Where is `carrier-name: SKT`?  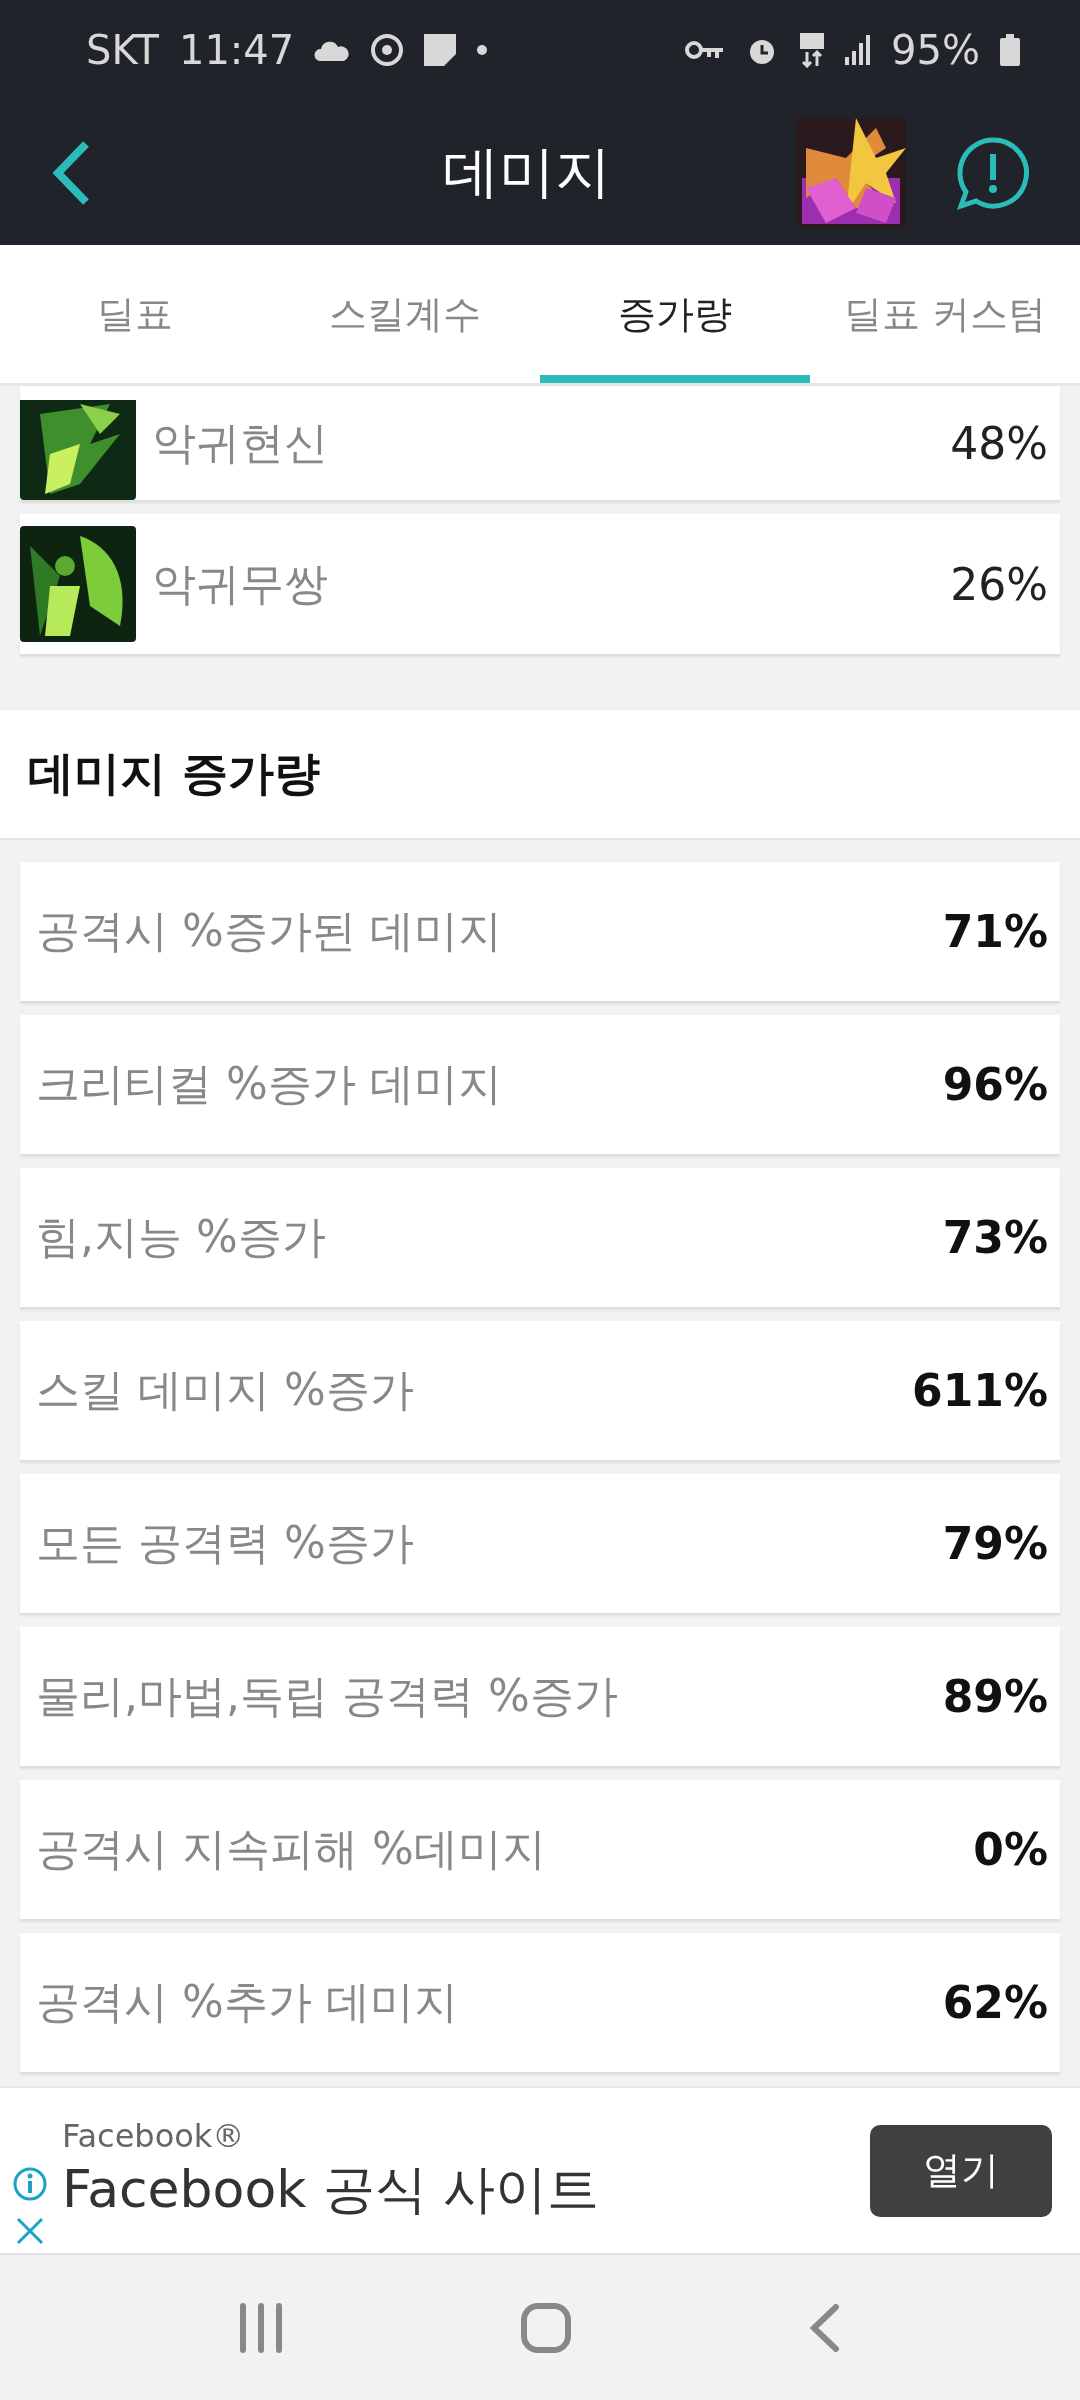
carrier-name: SKT is located at coordinates (122, 50).